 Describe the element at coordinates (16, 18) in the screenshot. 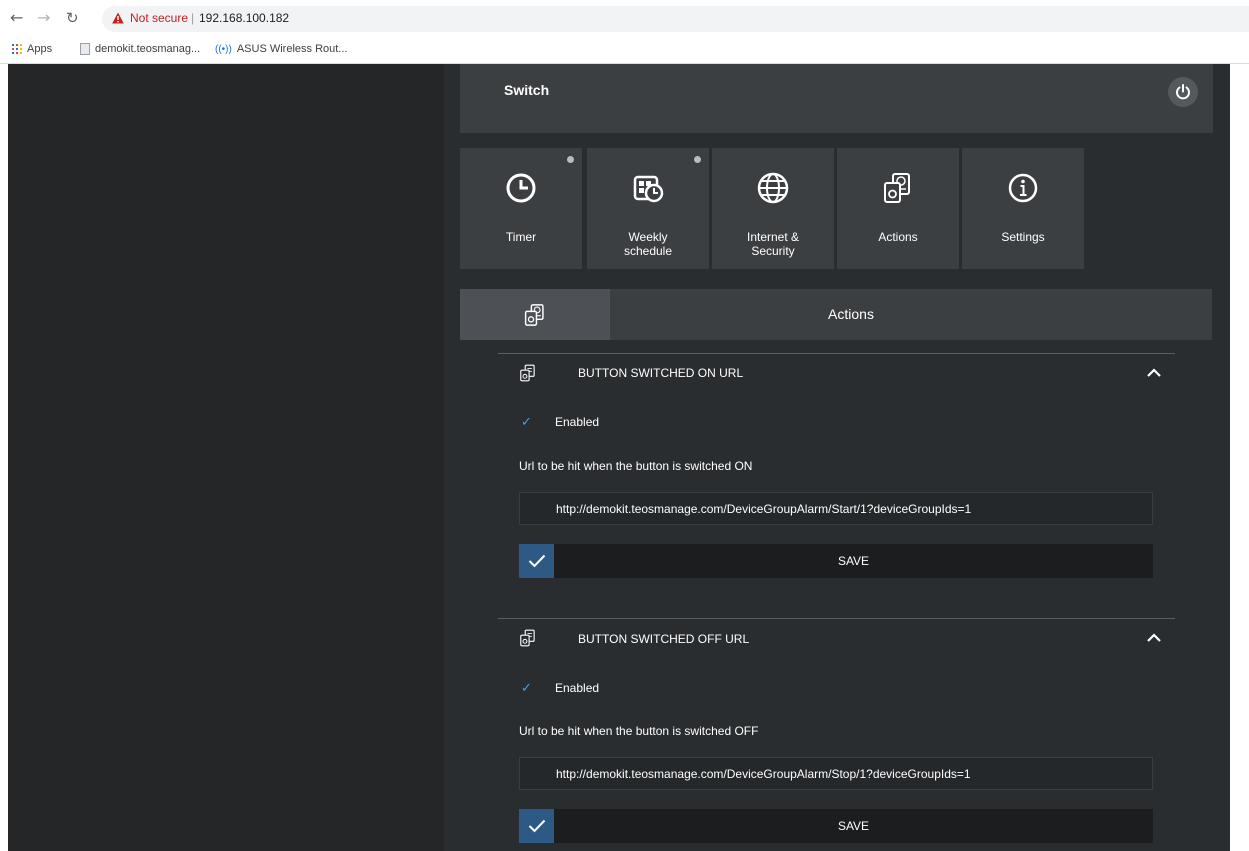

I see `back-icon: ←` at that location.